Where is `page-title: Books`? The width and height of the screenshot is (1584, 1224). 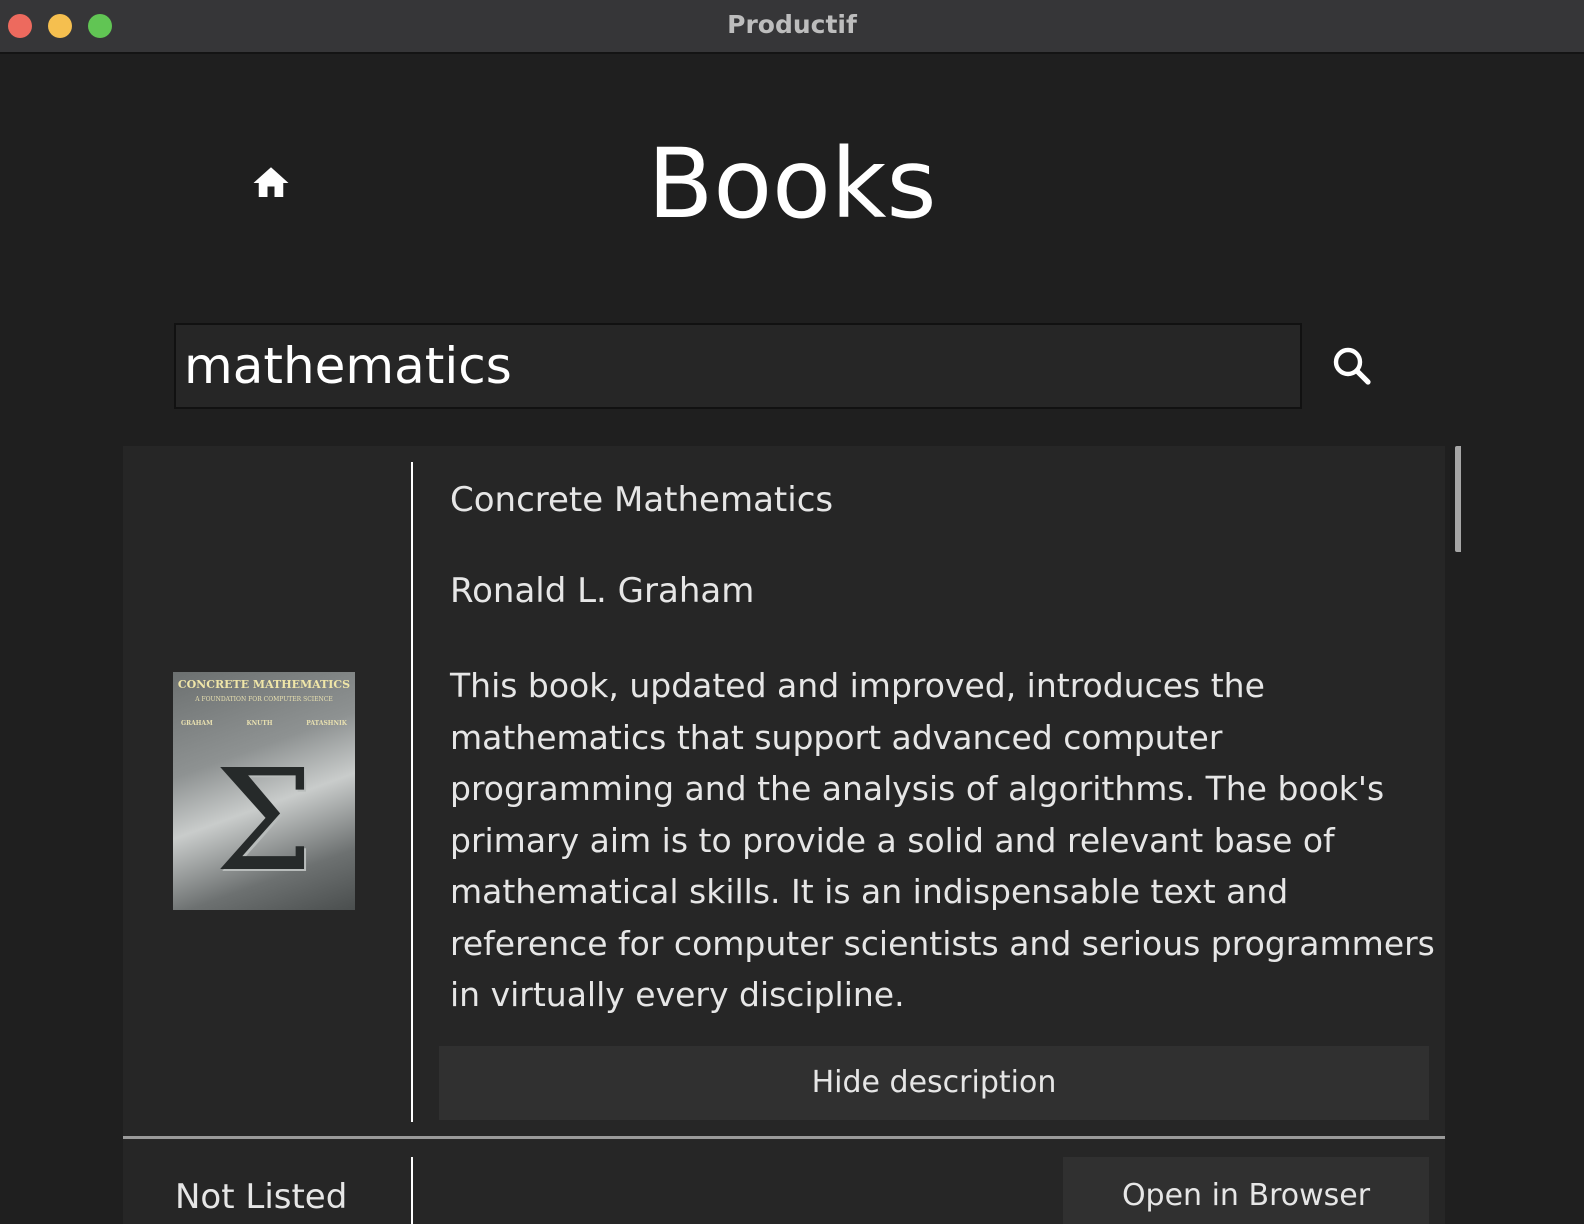
page-title: Books is located at coordinates (792, 184).